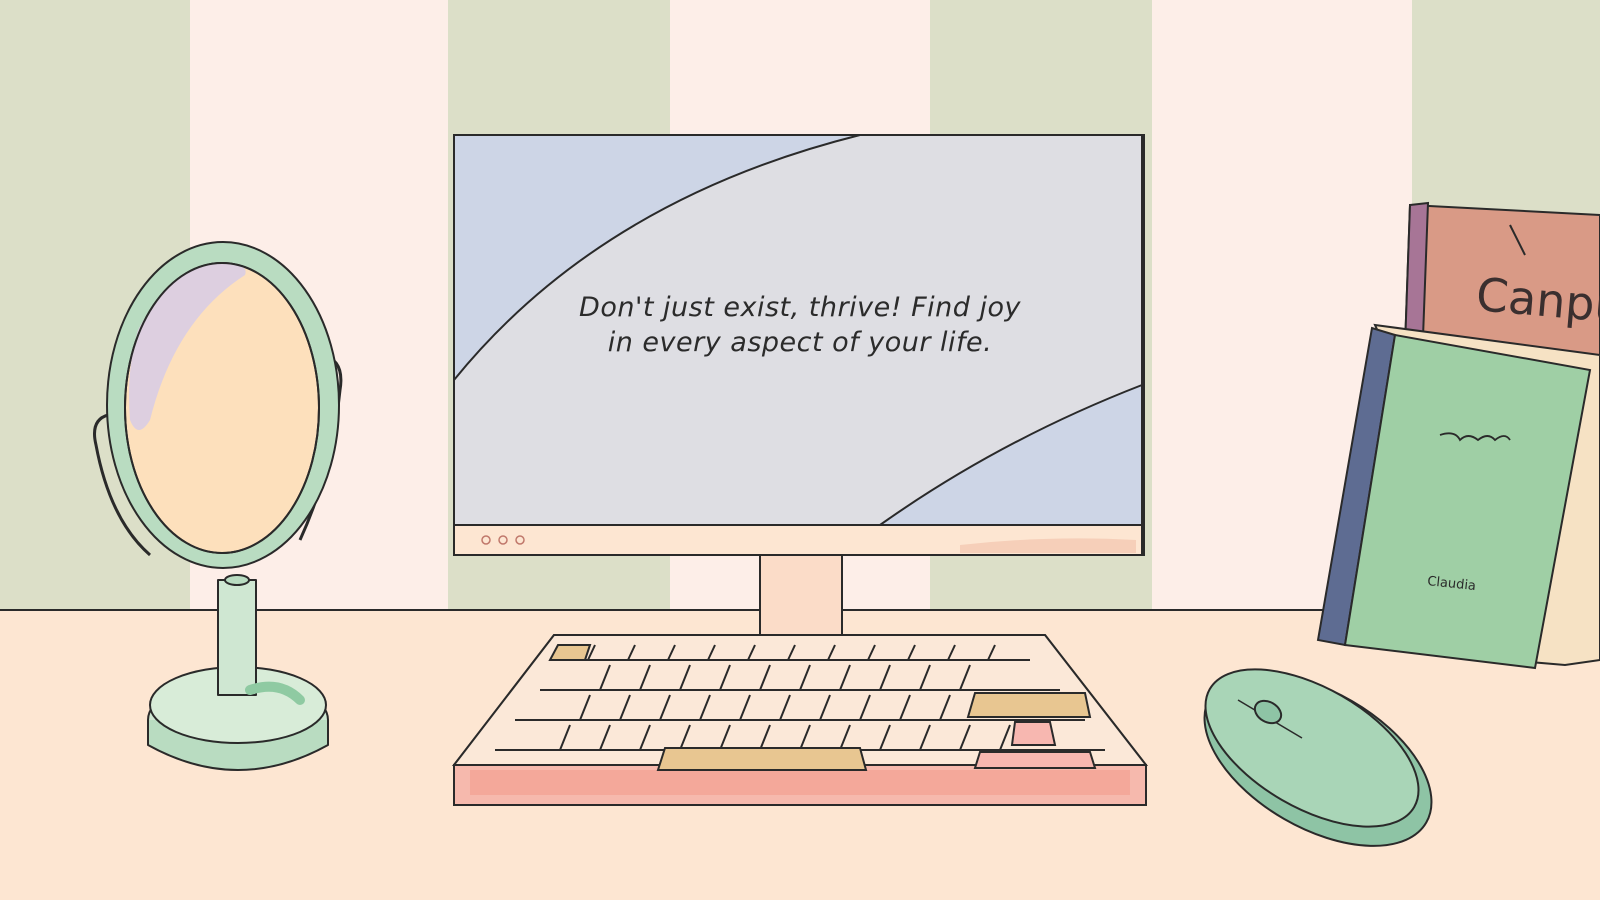  Describe the element at coordinates (800, 307) in the screenshot. I see `quote-line-1: Don't just exist, thrive! Find joy` at that location.